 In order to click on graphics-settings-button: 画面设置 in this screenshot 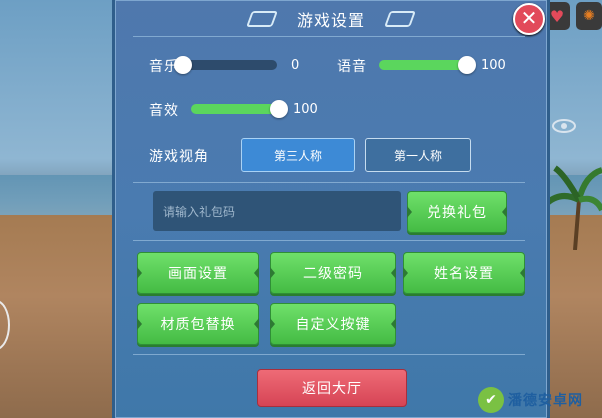, I will do `click(198, 273)`.